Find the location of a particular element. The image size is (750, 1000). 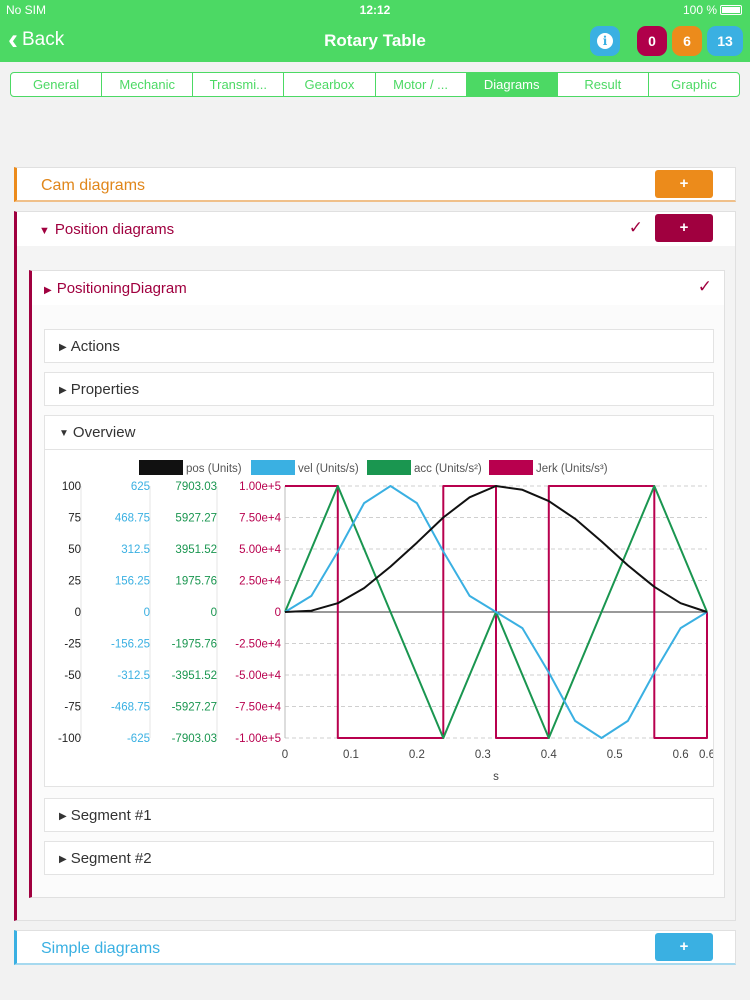

tab-diagrams: Diagrams is located at coordinates (512, 84).